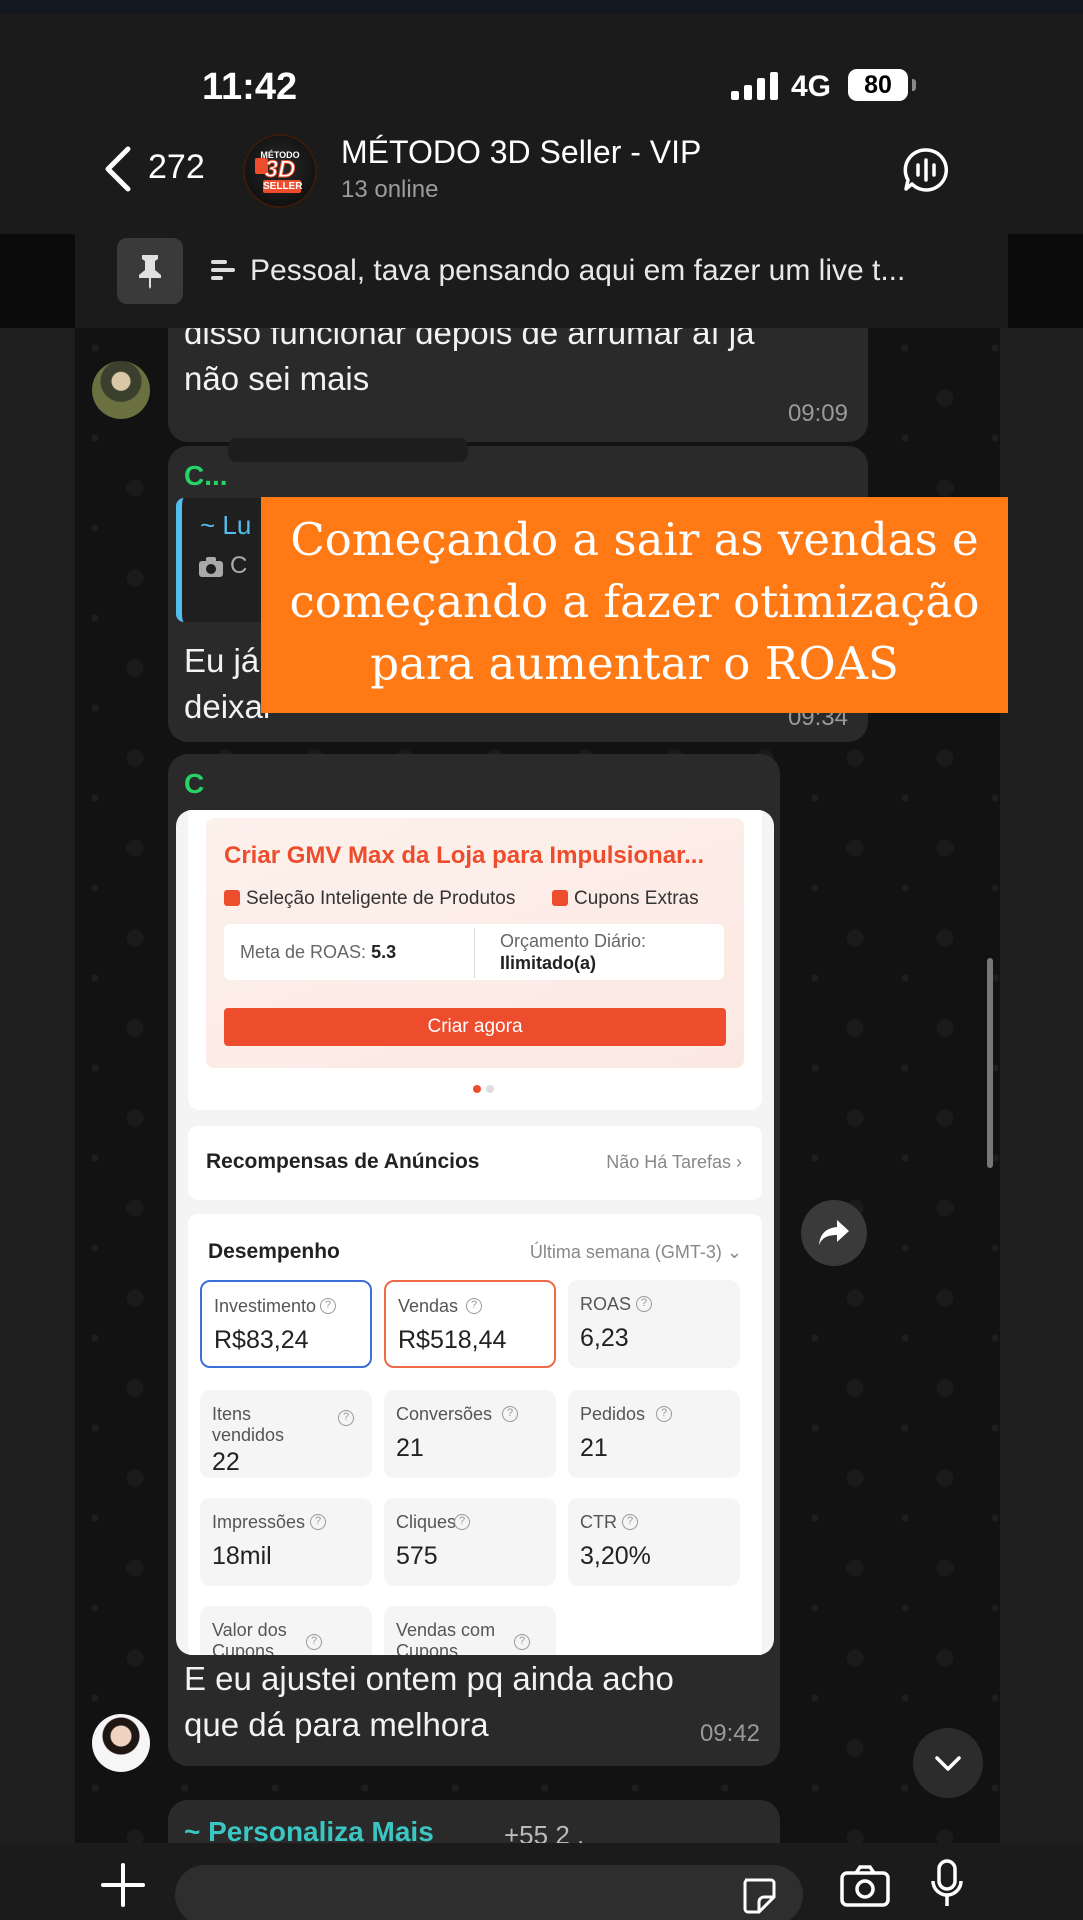 This screenshot has height=1920, width=1083. Describe the element at coordinates (521, 152) in the screenshot. I see `group-title: MÉTODO 3D Seller - VIP` at that location.